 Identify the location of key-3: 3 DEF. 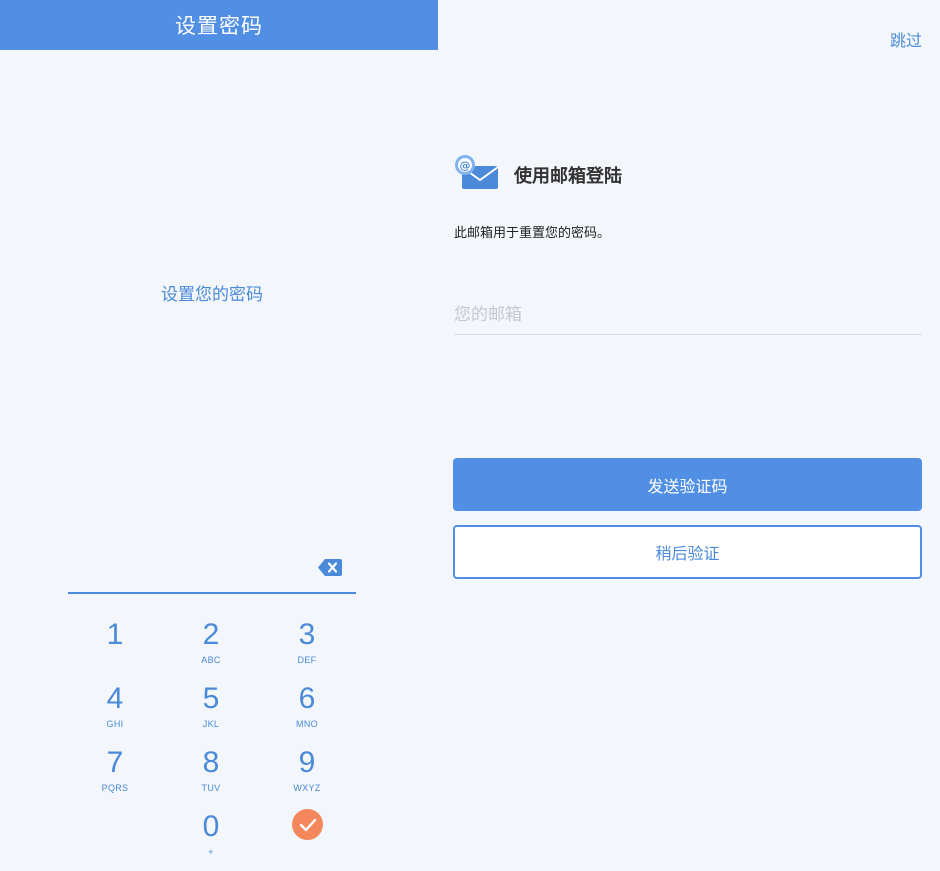
(307, 648).